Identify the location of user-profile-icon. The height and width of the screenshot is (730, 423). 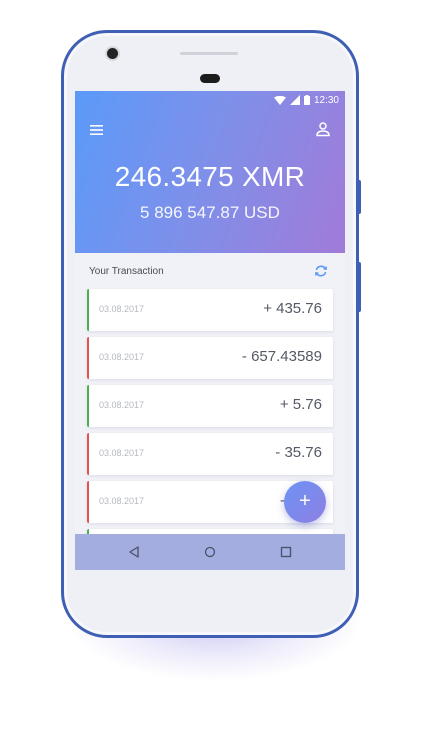
(323, 129).